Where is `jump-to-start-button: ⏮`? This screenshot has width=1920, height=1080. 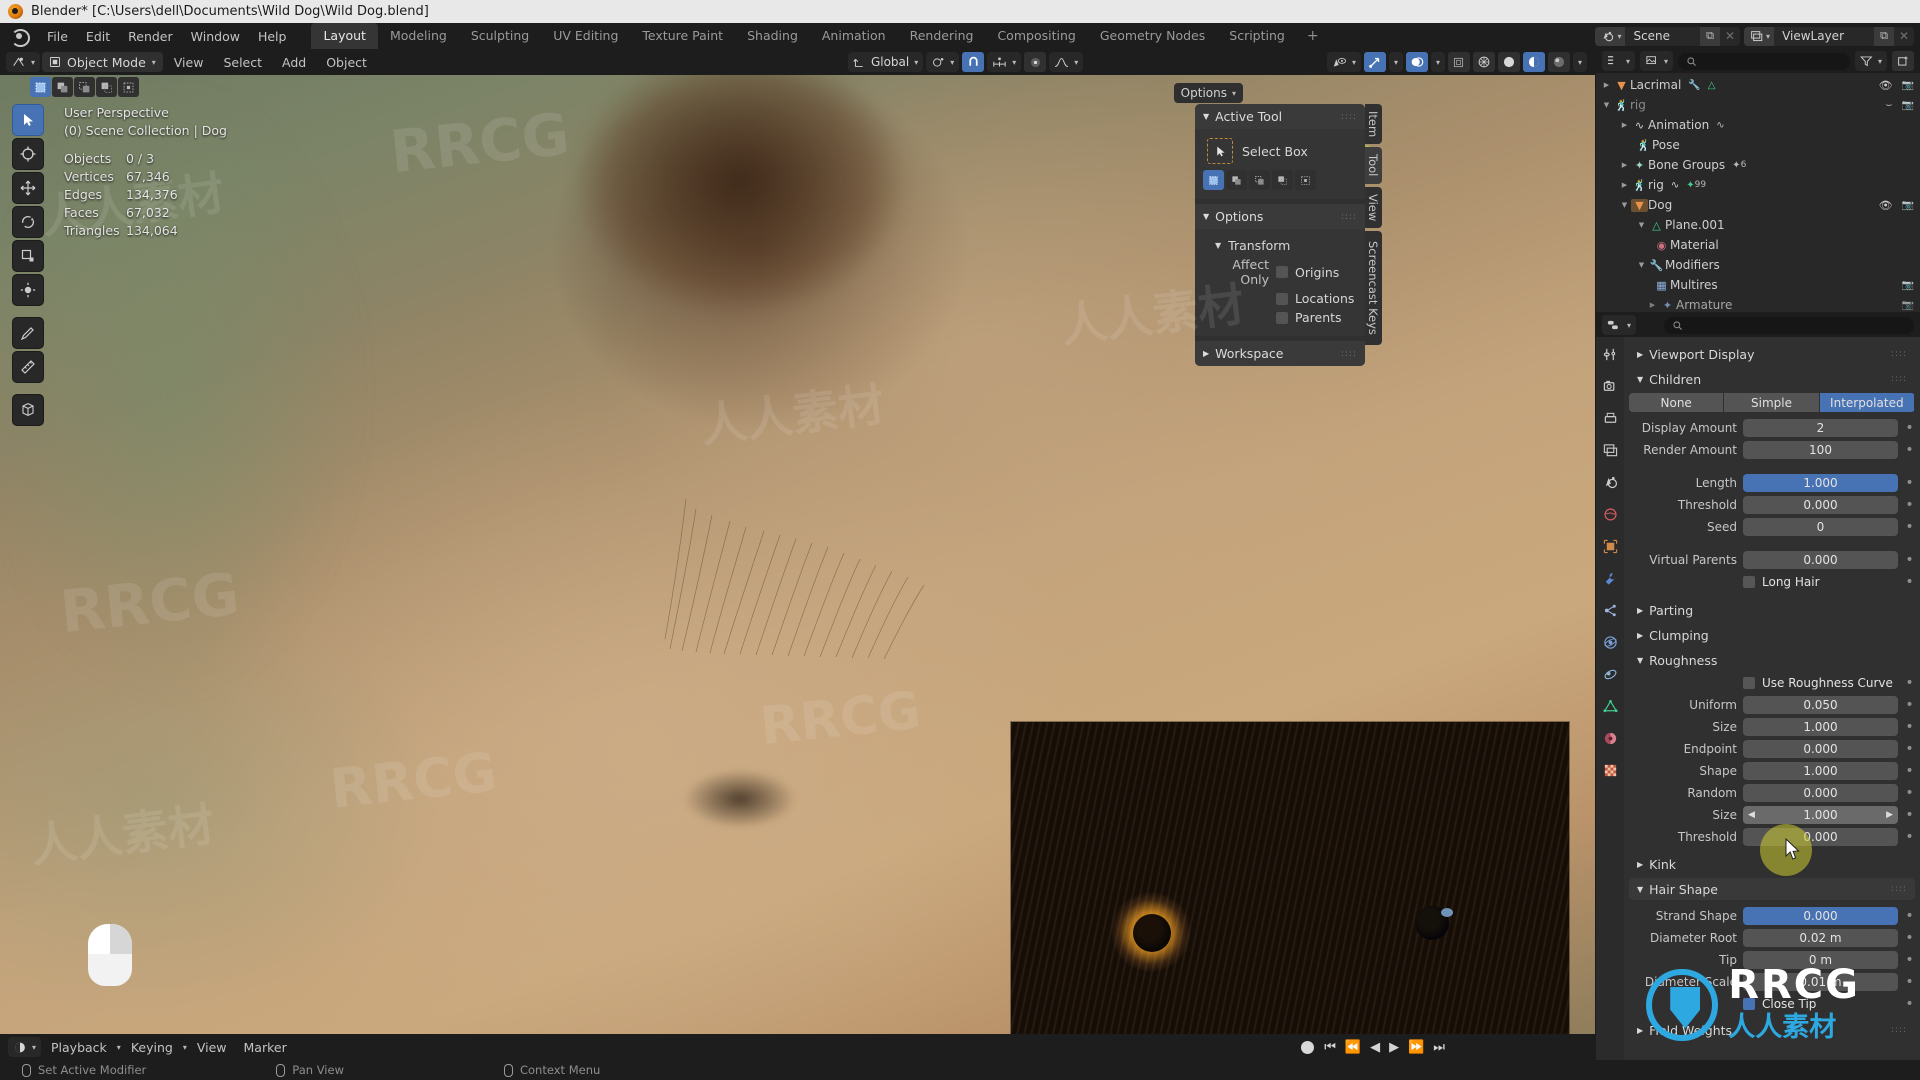 jump-to-start-button: ⏮ is located at coordinates (1330, 1047).